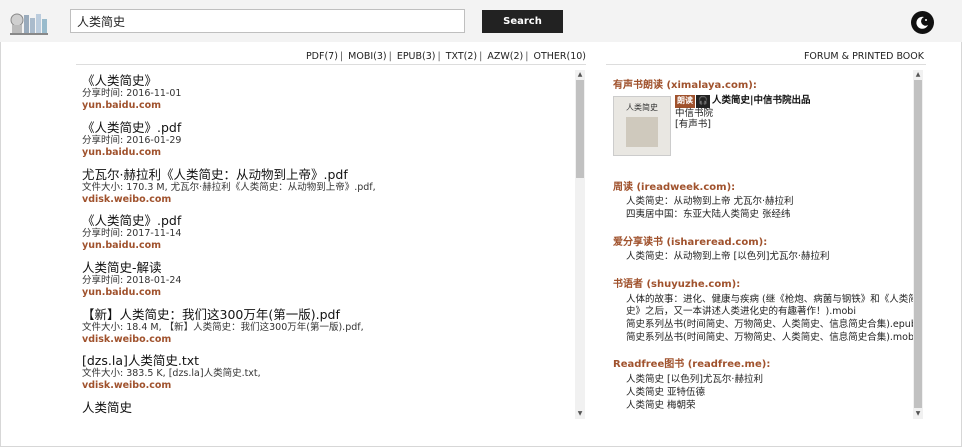  What do you see at coordinates (559, 56) in the screenshot?
I see `filter-other: OTHER(10)` at bounding box center [559, 56].